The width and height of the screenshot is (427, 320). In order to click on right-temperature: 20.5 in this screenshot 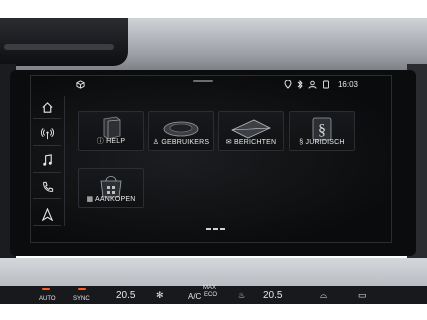, I will do `click(272, 295)`.